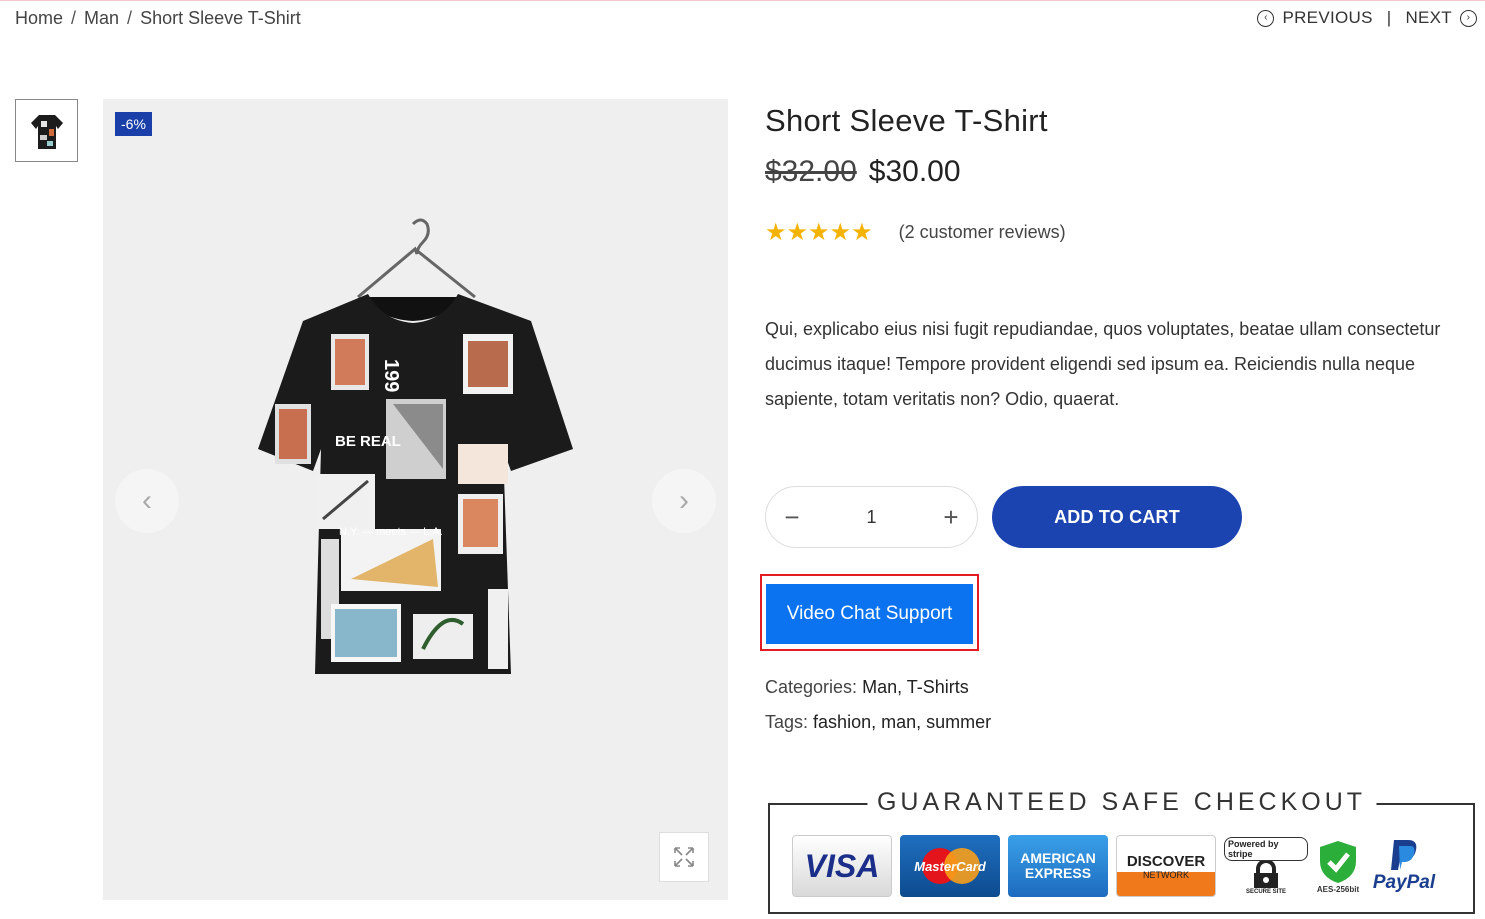 The width and height of the screenshot is (1485, 919). What do you see at coordinates (1327, 18) in the screenshot?
I see `previous-link: PREVIOUS` at bounding box center [1327, 18].